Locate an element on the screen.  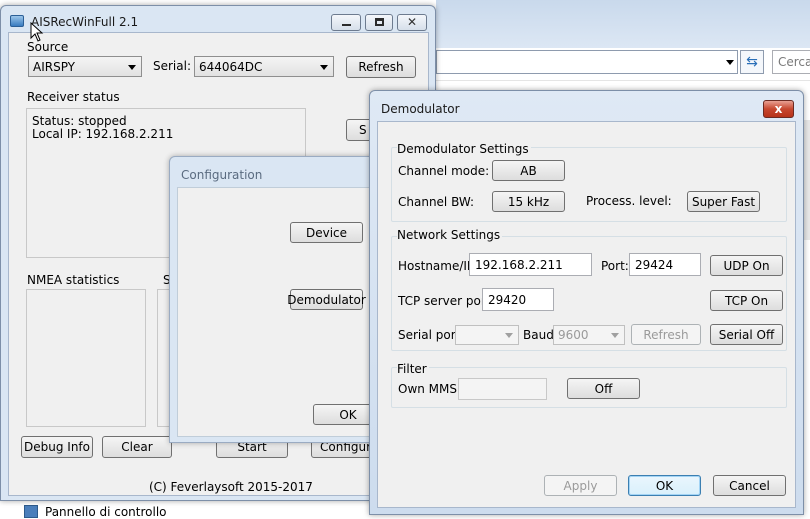
configuration-window: Configuration Device Demodulator OK is located at coordinates (276, 299).